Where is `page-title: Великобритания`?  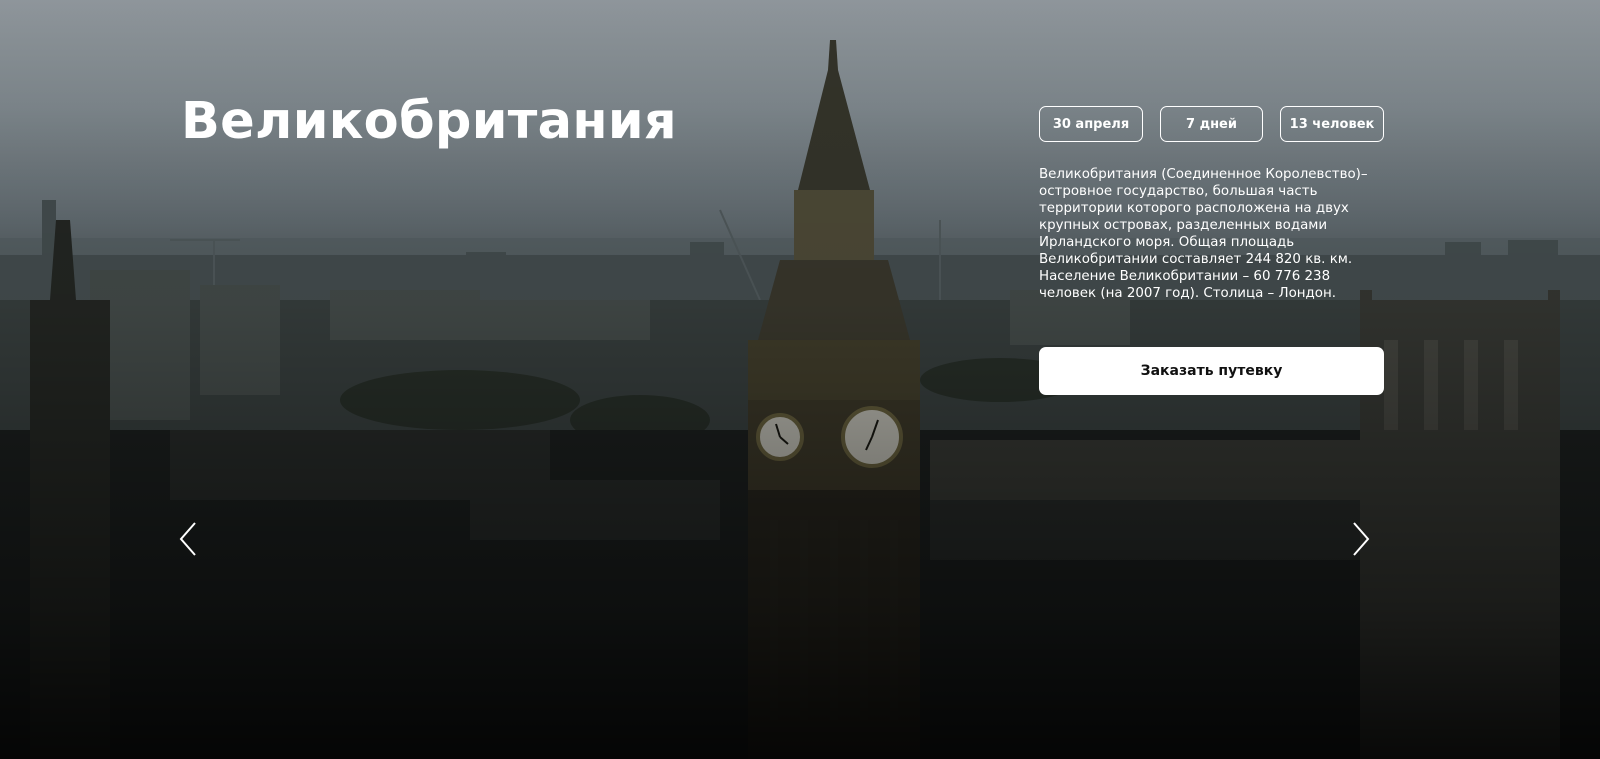
page-title: Великобритания is located at coordinates (429, 121).